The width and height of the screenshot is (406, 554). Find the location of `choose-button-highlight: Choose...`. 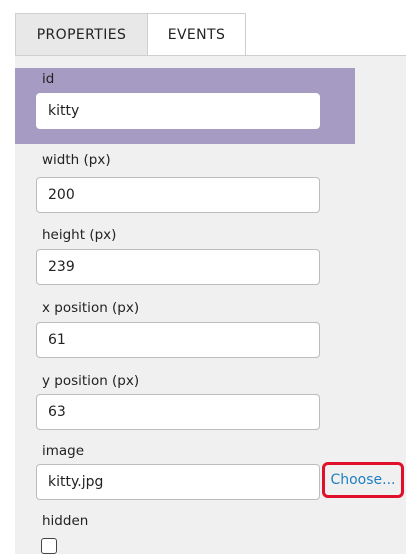

choose-button-highlight: Choose... is located at coordinates (363, 480).